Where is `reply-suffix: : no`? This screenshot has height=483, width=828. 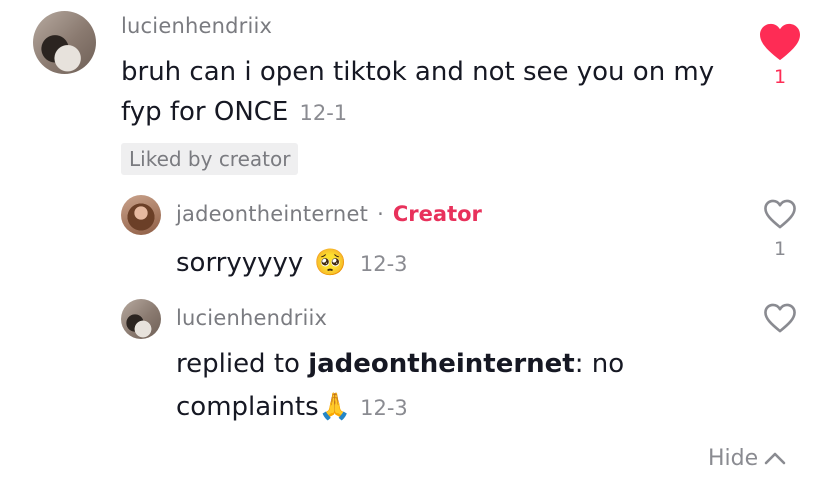 reply-suffix: : no is located at coordinates (599, 364).